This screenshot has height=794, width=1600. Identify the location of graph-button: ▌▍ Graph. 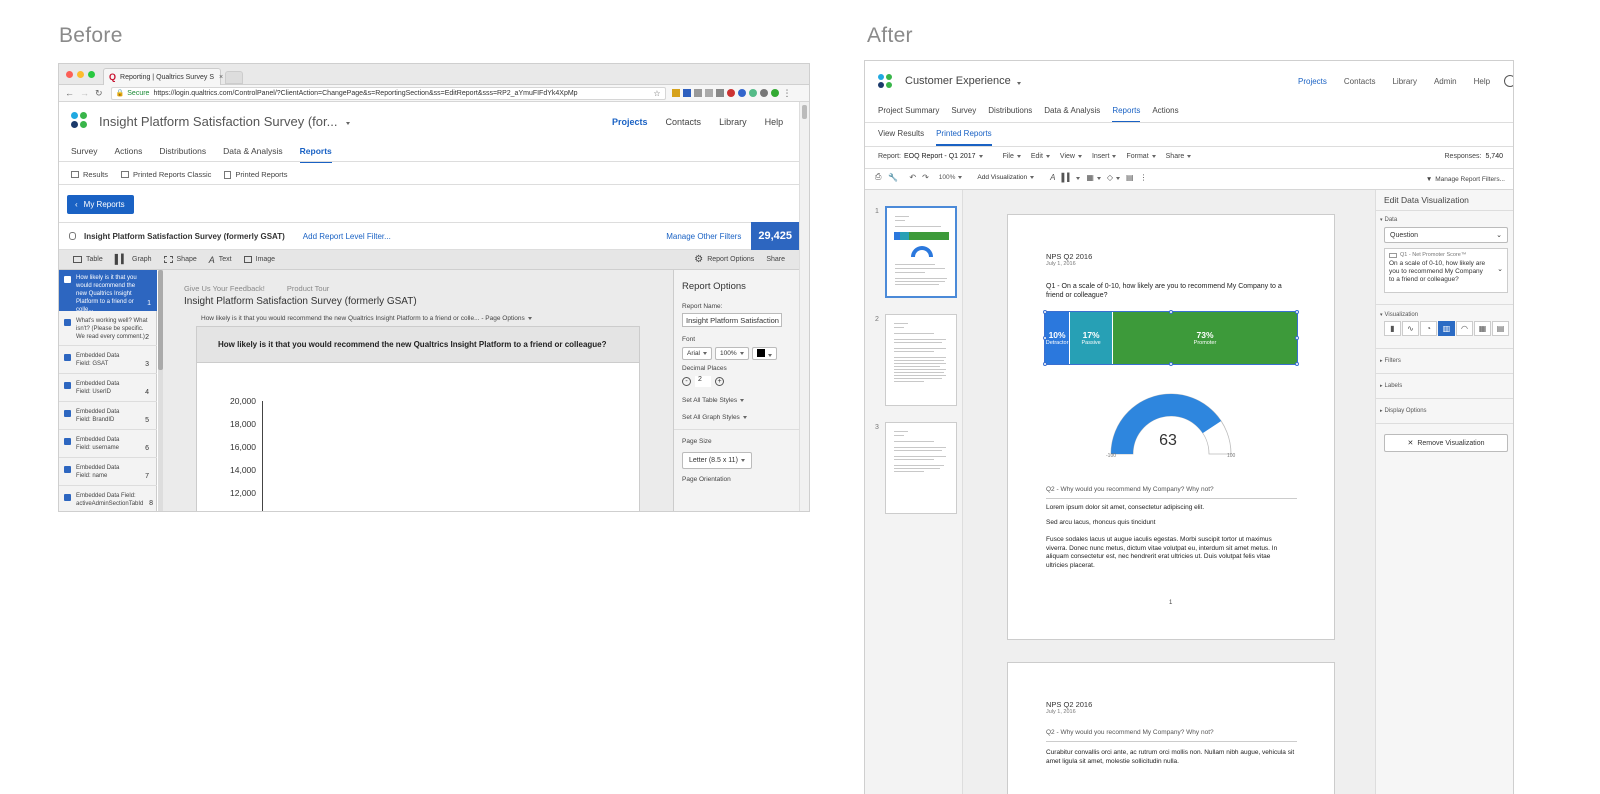
(133, 259).